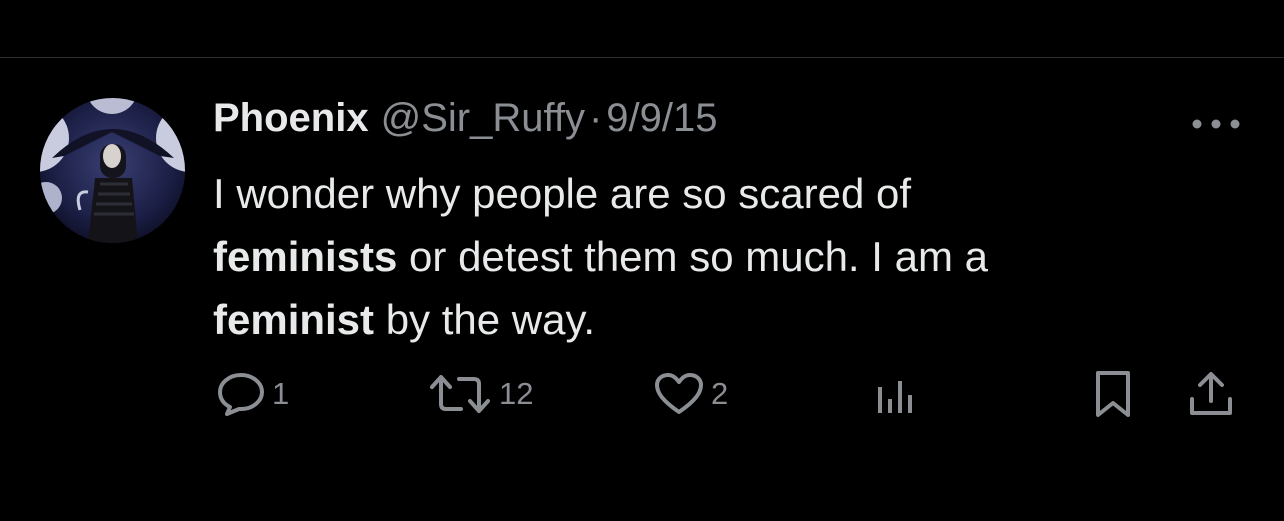  I want to click on retweet-button: 12, so click(480, 394).